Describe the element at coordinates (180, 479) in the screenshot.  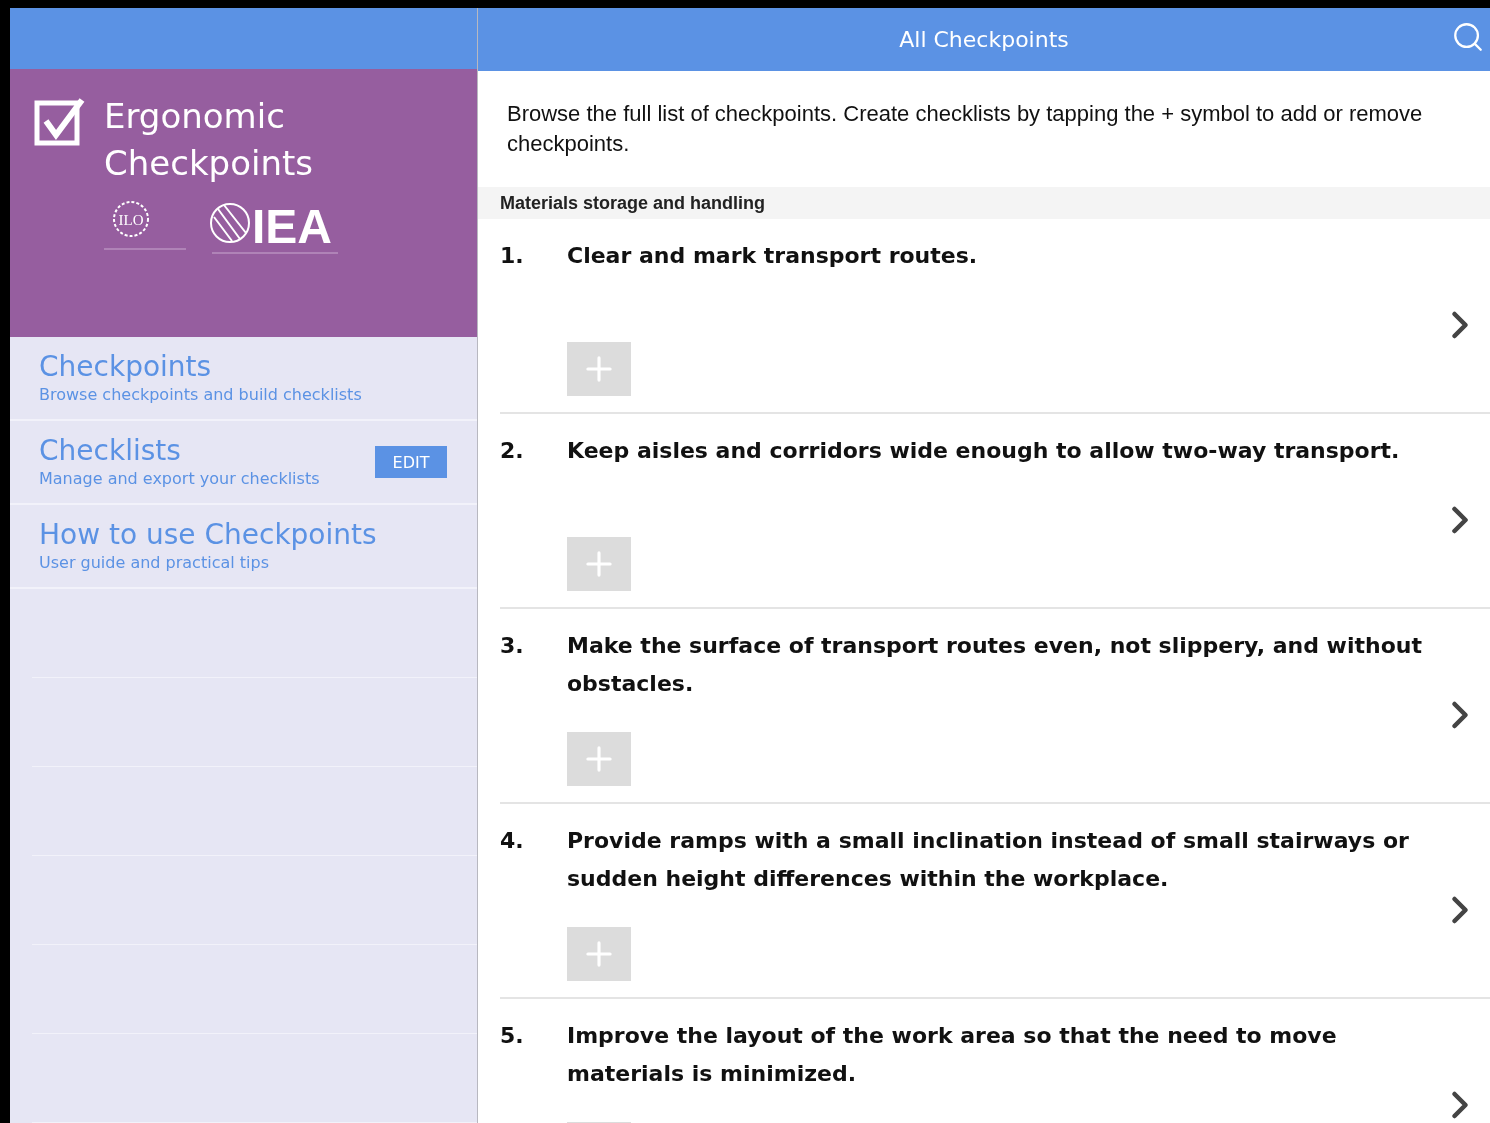
I see `menu-item-subtitle: Manage and export your checklists` at that location.